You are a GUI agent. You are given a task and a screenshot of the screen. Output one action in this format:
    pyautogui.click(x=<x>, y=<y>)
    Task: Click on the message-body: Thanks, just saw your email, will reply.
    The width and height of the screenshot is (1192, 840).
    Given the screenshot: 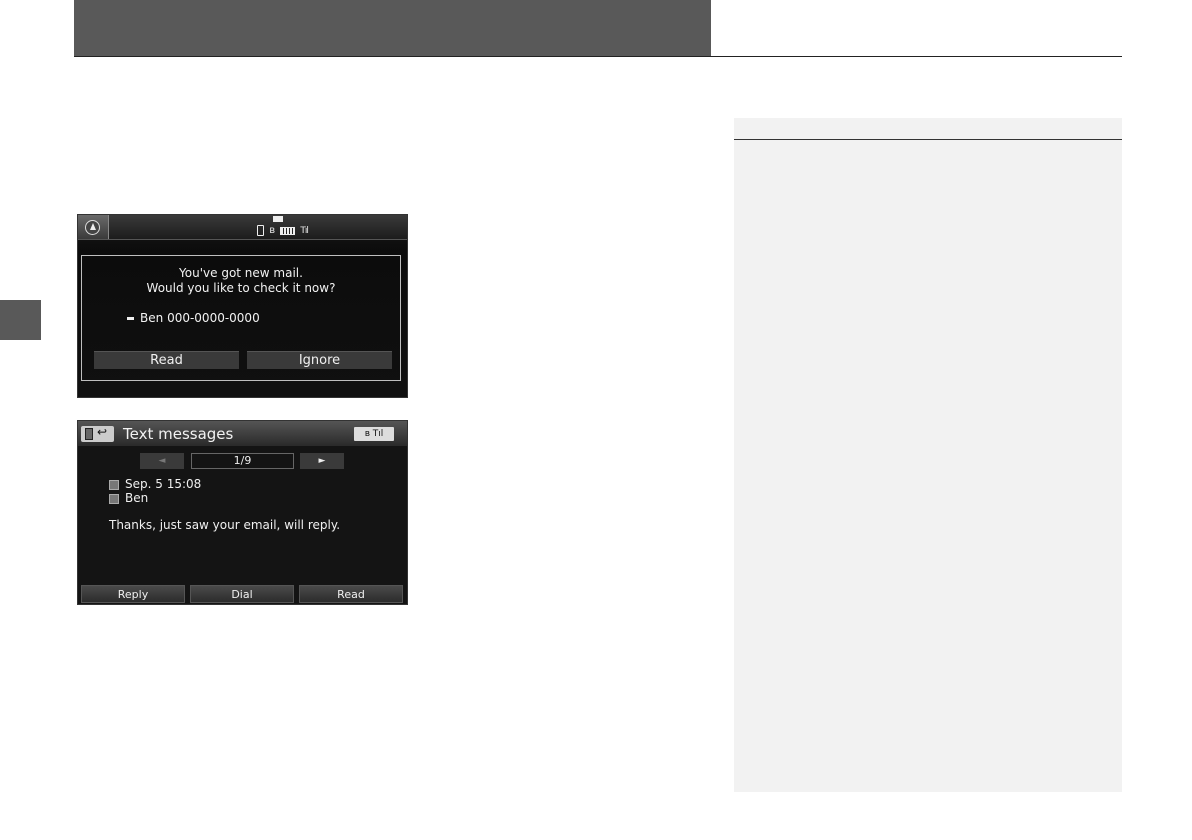 What is the action you would take?
    pyautogui.click(x=225, y=525)
    